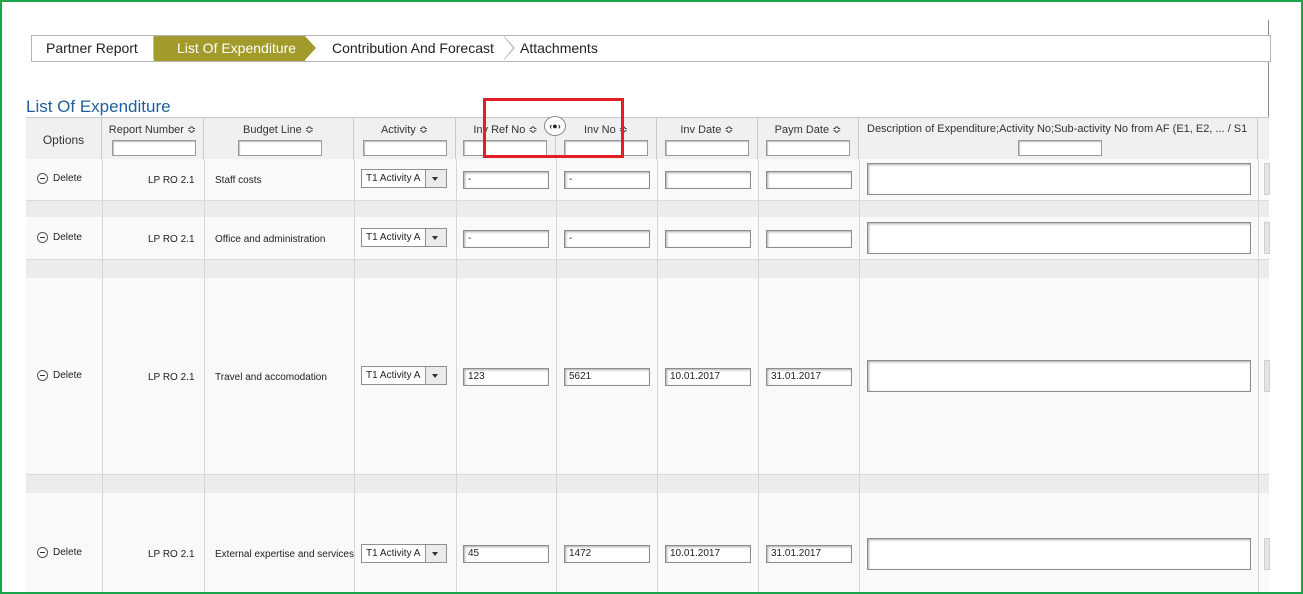 The image size is (1303, 594). I want to click on header-paym-date: Paym Date ≎, so click(808, 139).